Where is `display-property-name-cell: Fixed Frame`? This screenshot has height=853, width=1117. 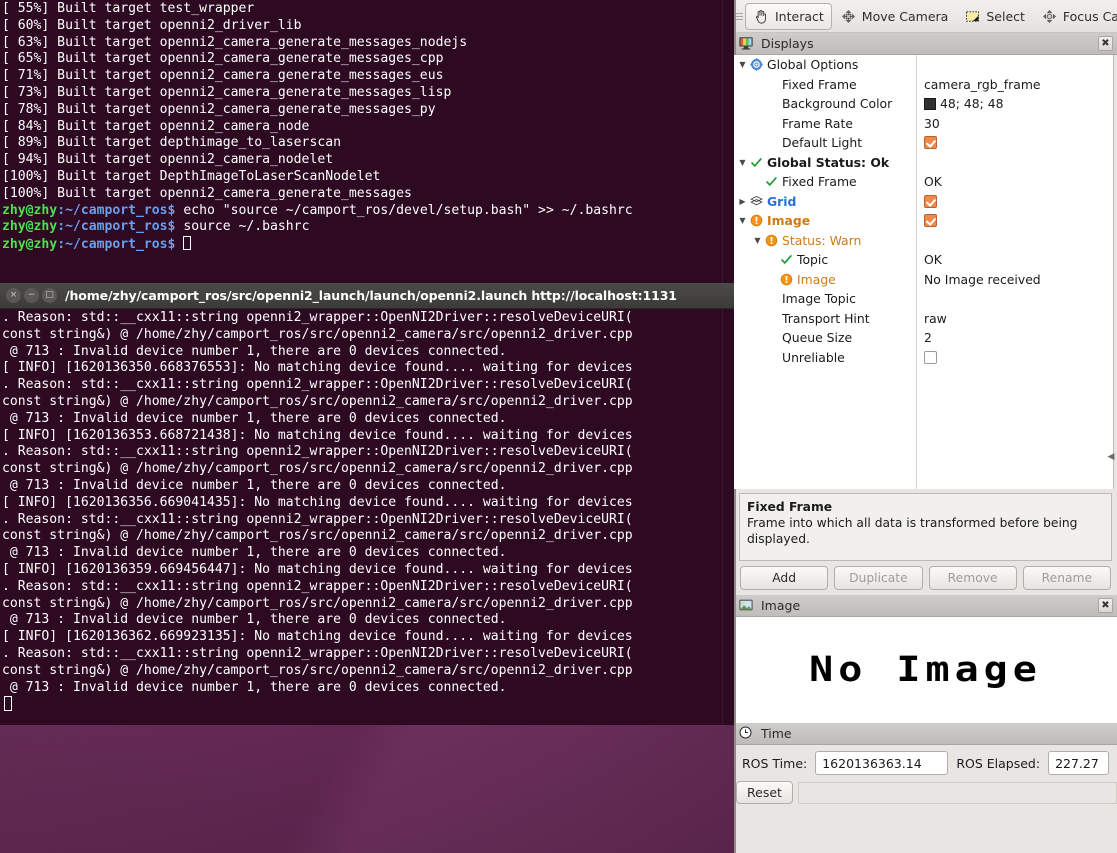
display-property-name-cell: Fixed Frame is located at coordinates (825, 181).